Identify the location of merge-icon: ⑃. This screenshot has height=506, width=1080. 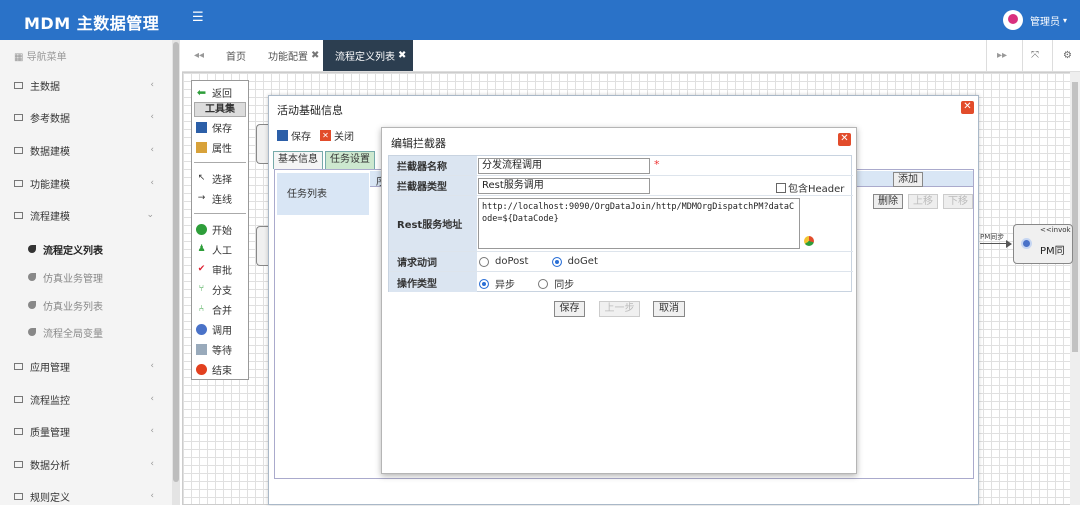
(201, 308).